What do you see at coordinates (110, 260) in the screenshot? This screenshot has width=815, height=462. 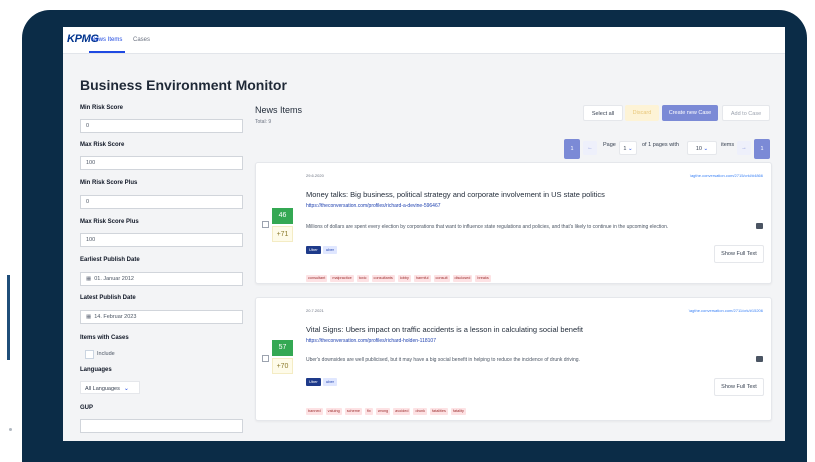 I see `earliest-date-label: Earliest Publish Date` at bounding box center [110, 260].